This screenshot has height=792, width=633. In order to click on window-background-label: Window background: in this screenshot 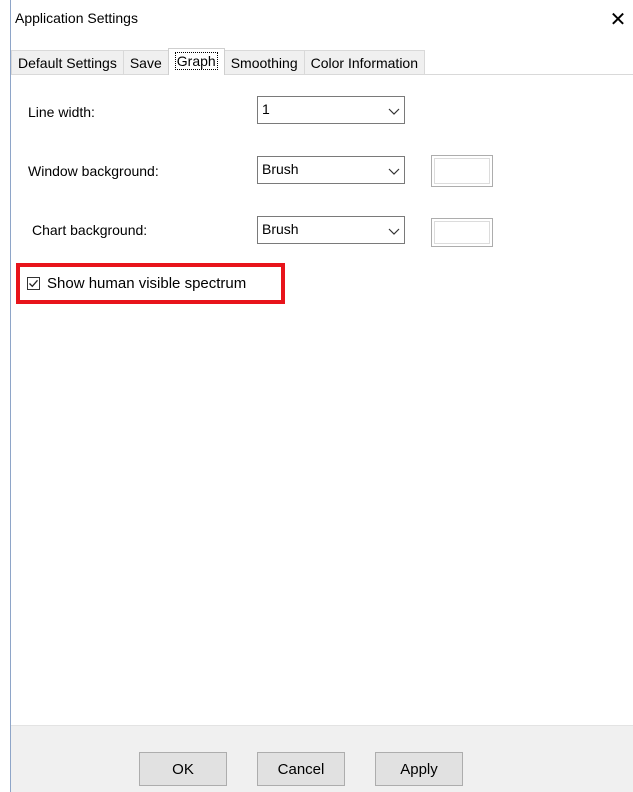, I will do `click(93, 171)`.